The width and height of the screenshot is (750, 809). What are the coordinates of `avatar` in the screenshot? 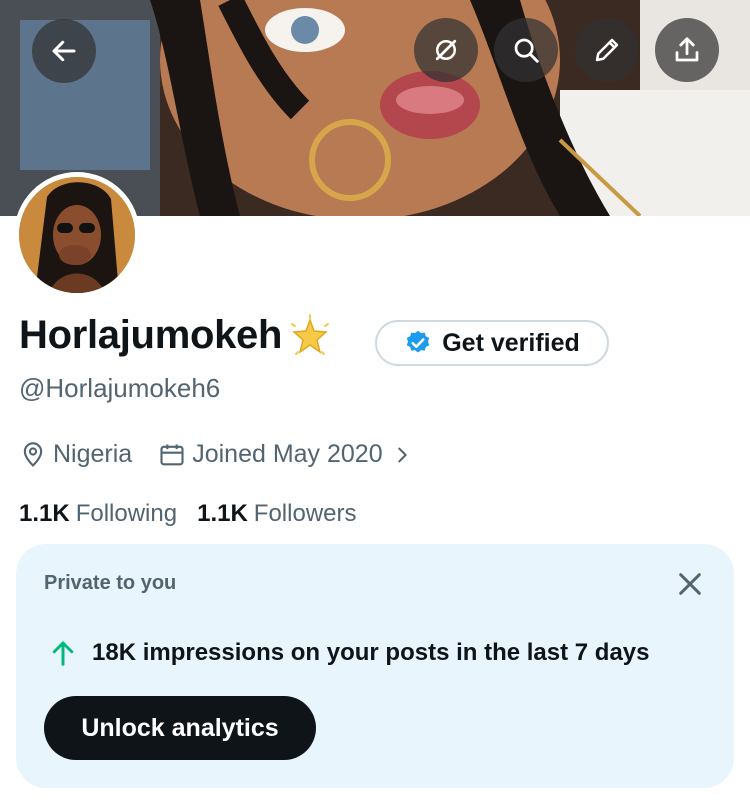 It's located at (77, 235).